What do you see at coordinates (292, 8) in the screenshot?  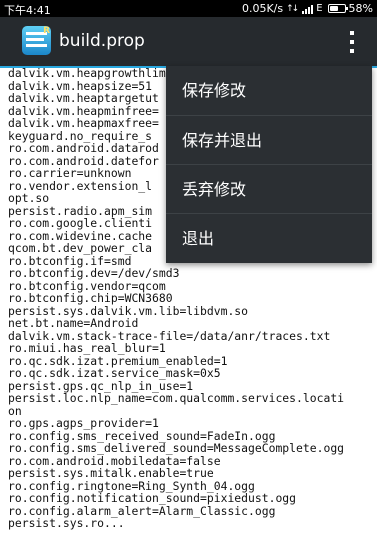 I see `data-activity-icon: ↑↓` at bounding box center [292, 8].